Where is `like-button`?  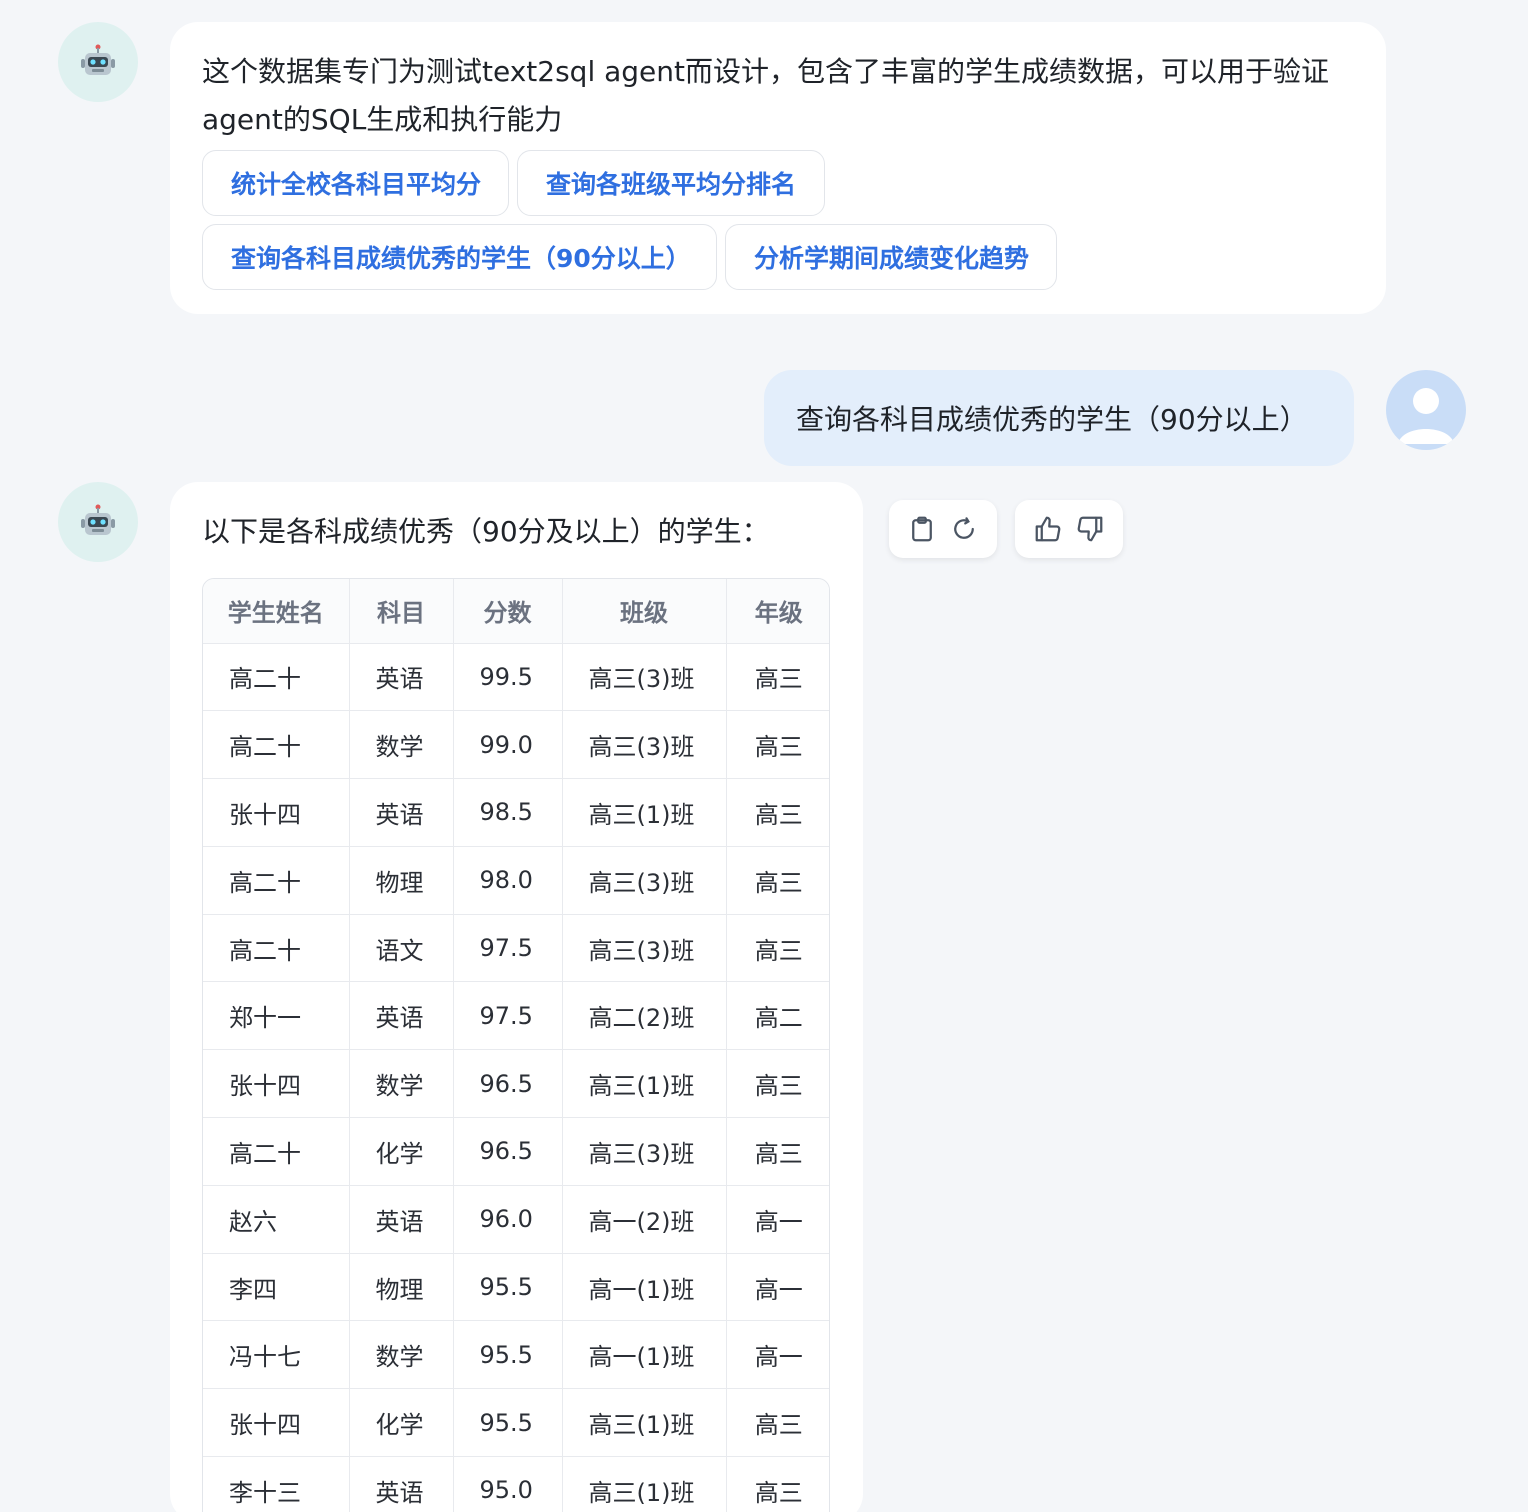
like-button is located at coordinates (1048, 529).